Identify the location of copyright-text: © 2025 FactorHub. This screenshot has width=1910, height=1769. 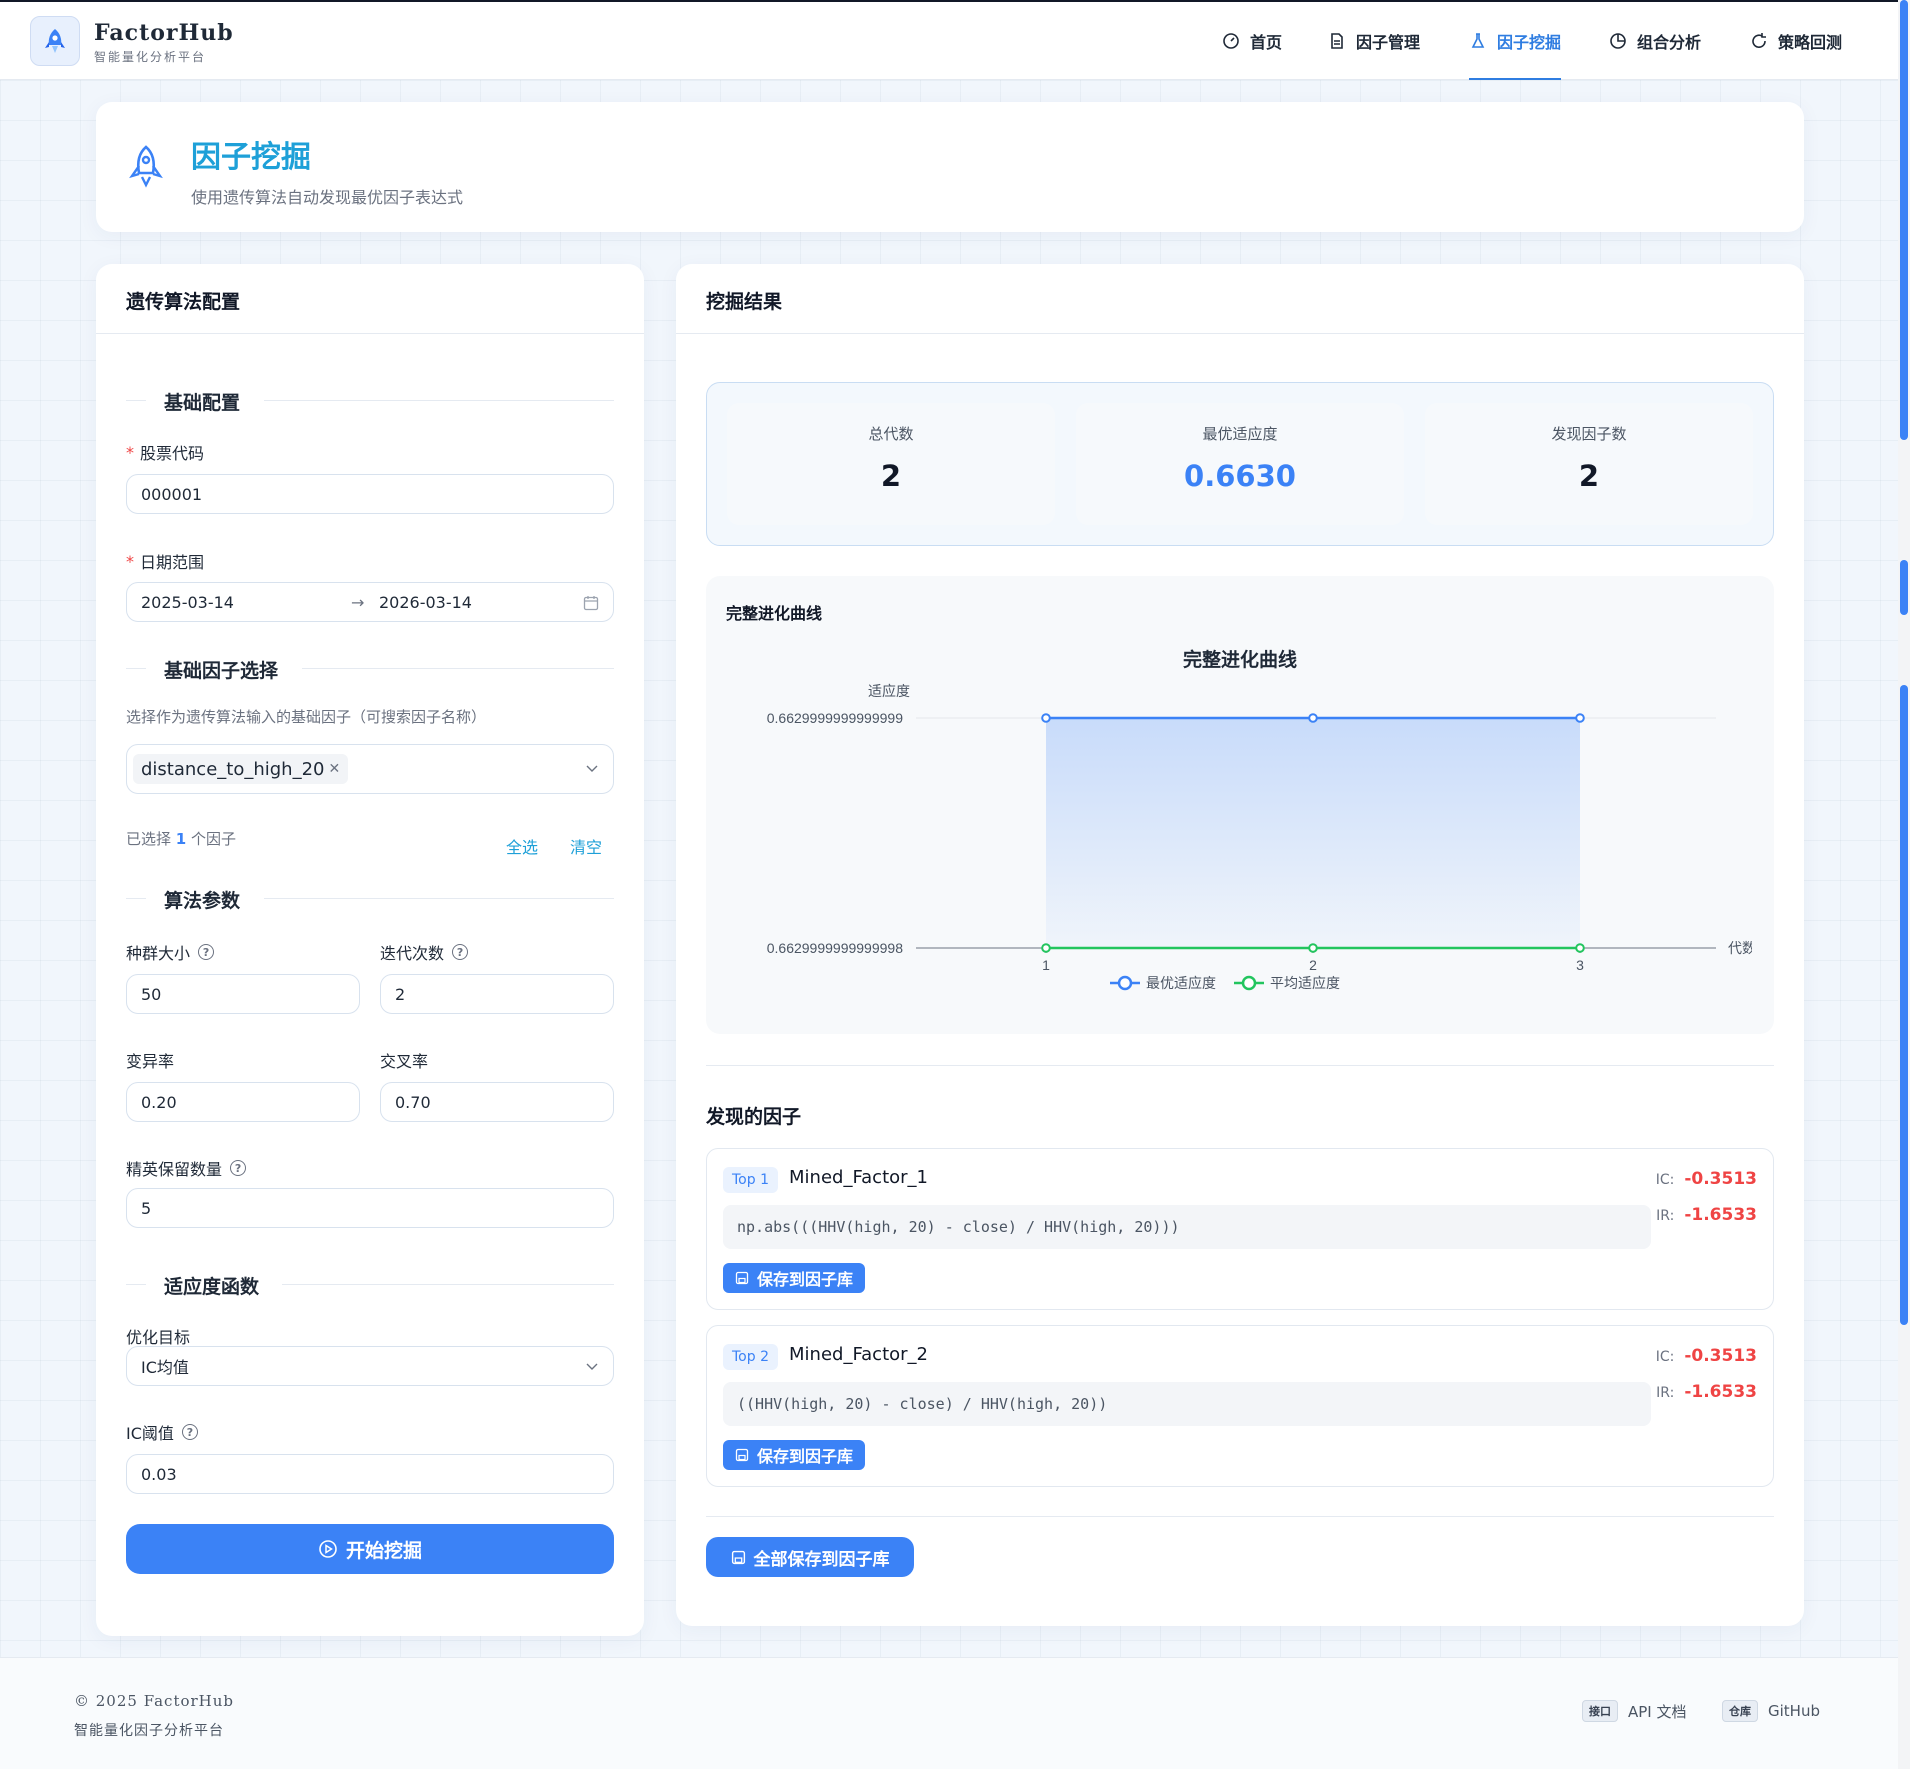
(154, 1701).